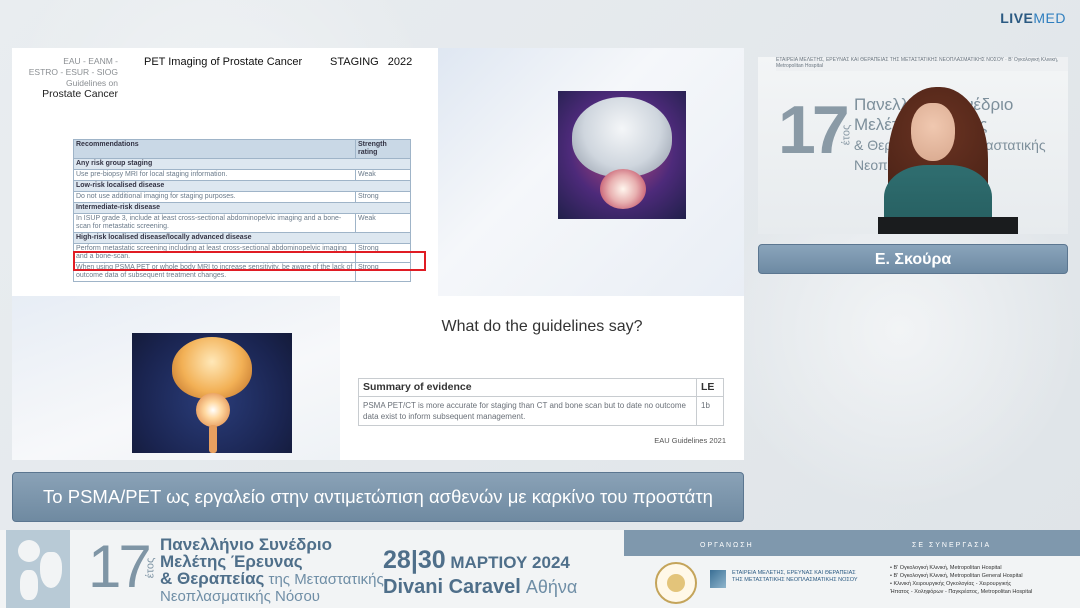  I want to click on table-row: Any risk group staging, so click(242, 164).